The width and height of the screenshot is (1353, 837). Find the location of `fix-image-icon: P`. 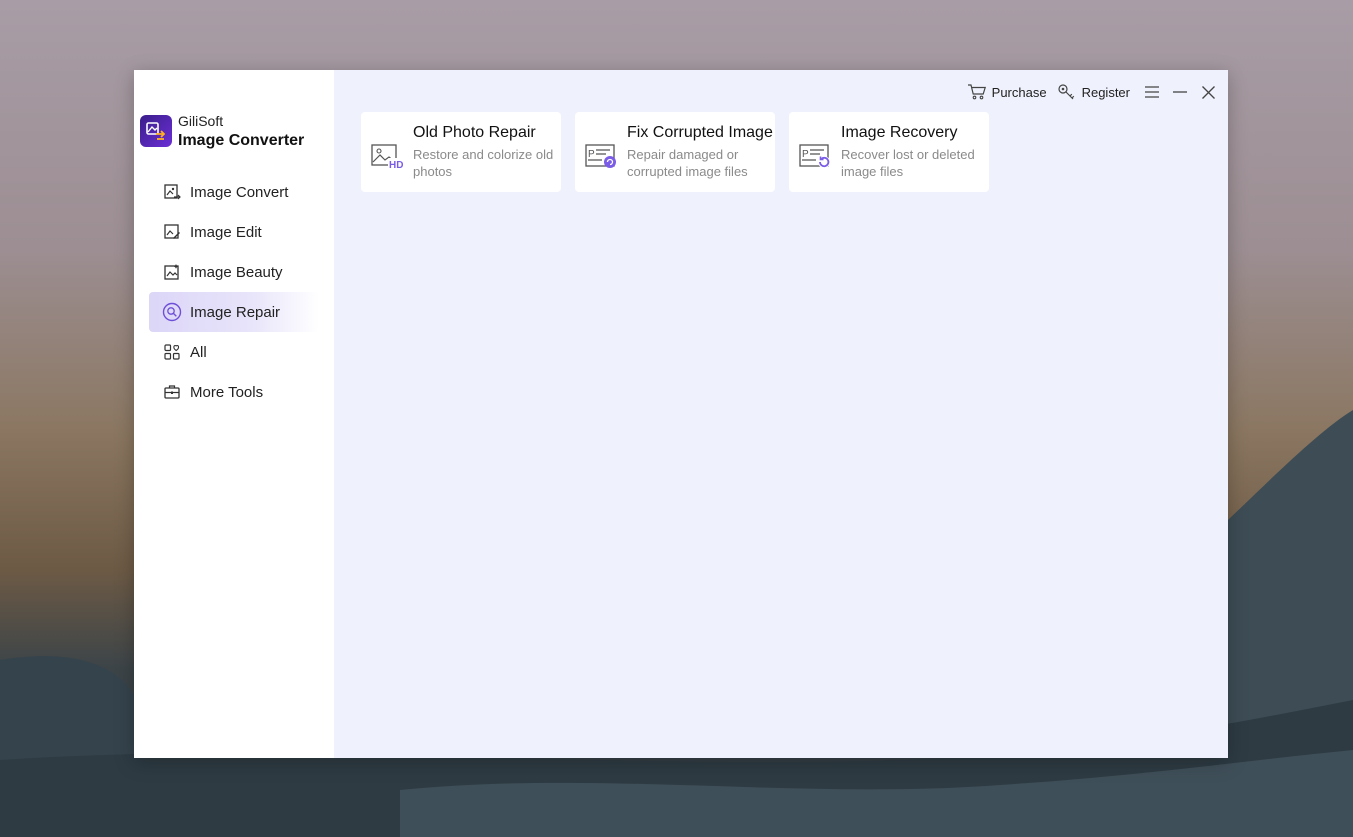

fix-image-icon: P is located at coordinates (602, 157).